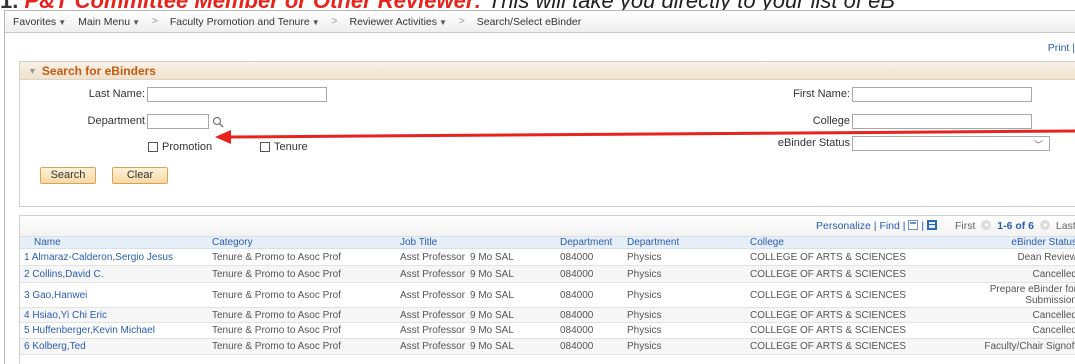  I want to click on row-name-link: 1 Almaraz-Calderon,Sergio Jesus, so click(98, 257).